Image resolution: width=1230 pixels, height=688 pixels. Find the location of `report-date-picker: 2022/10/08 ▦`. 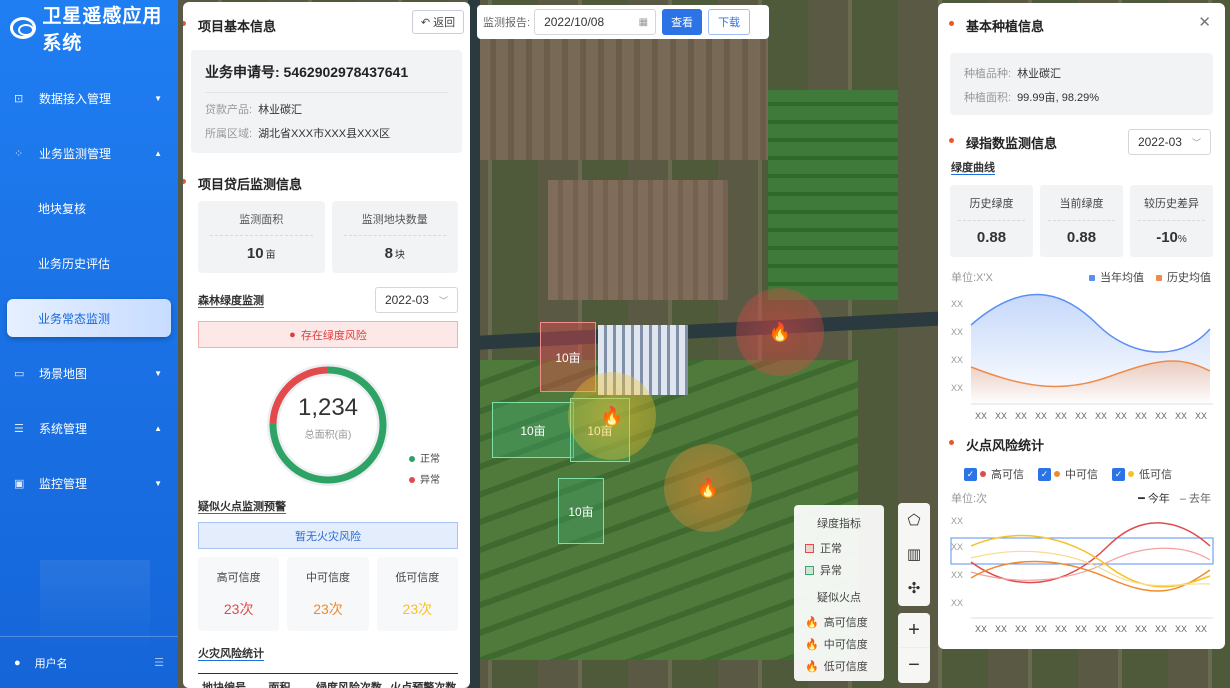

report-date-picker: 2022/10/08 ▦ is located at coordinates (595, 22).